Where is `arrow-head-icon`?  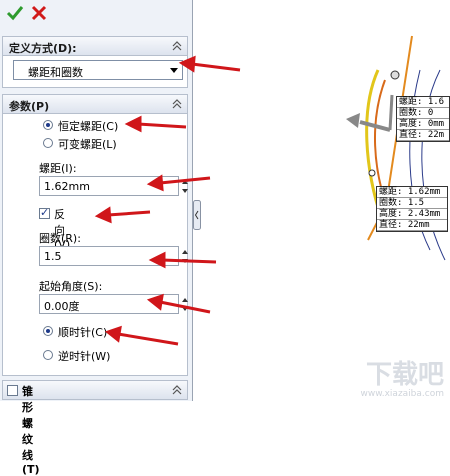 arrow-head-icon is located at coordinates (187, 64).